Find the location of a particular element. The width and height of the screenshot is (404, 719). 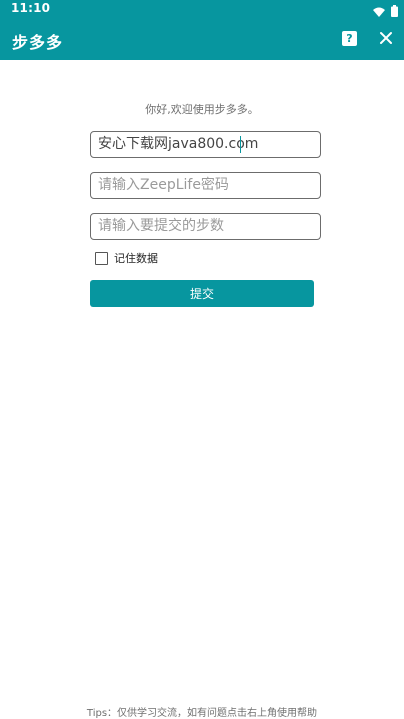

password-input is located at coordinates (205, 185).